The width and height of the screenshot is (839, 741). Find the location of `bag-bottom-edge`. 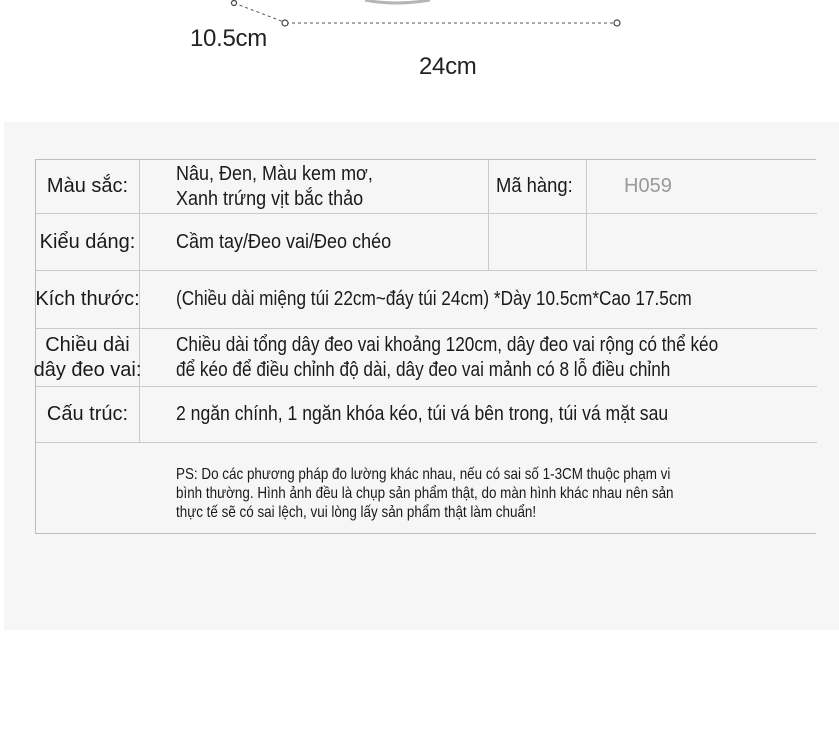

bag-bottom-edge is located at coordinates (397, 2).